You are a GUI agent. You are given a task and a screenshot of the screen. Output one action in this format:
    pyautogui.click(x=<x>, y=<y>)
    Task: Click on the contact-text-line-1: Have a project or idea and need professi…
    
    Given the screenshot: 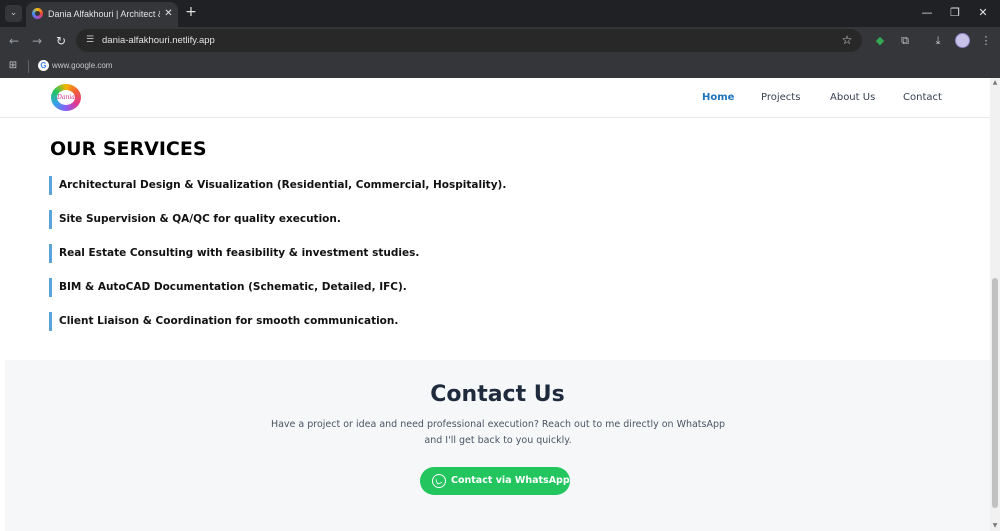 What is the action you would take?
    pyautogui.click(x=498, y=424)
    